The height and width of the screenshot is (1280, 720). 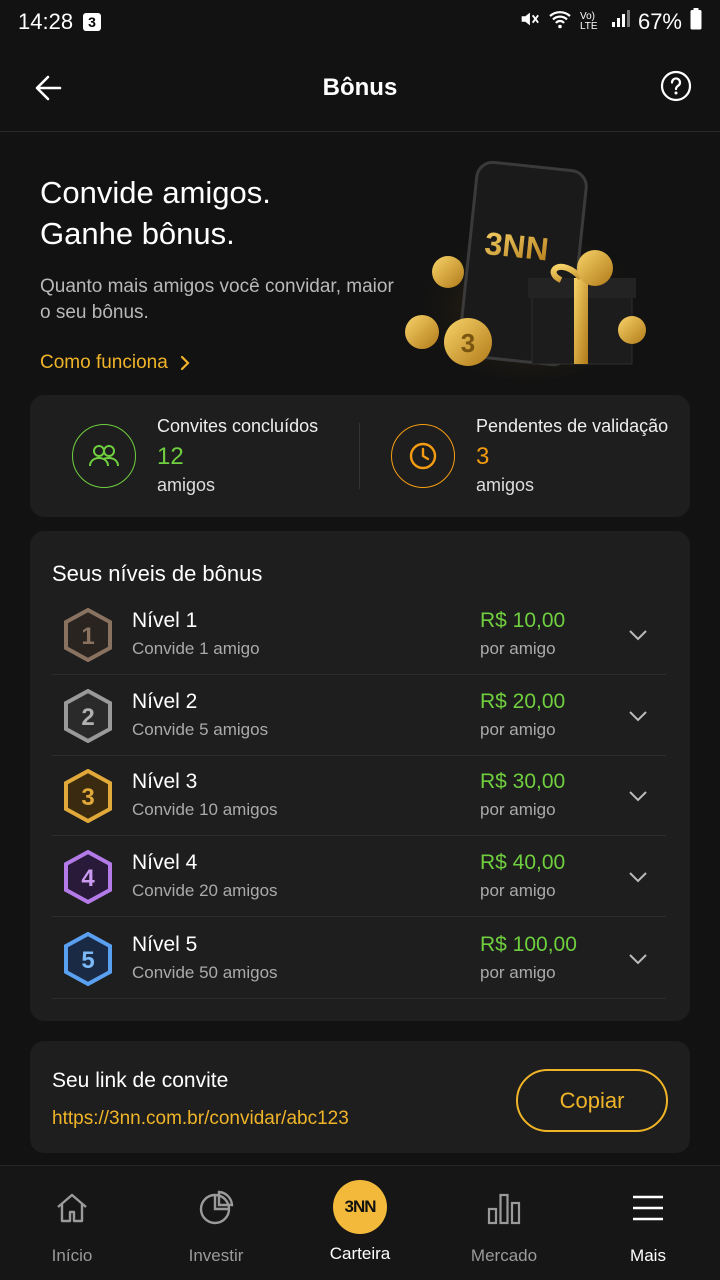 I want to click on coin-3-text: 3, so click(x=468, y=343).